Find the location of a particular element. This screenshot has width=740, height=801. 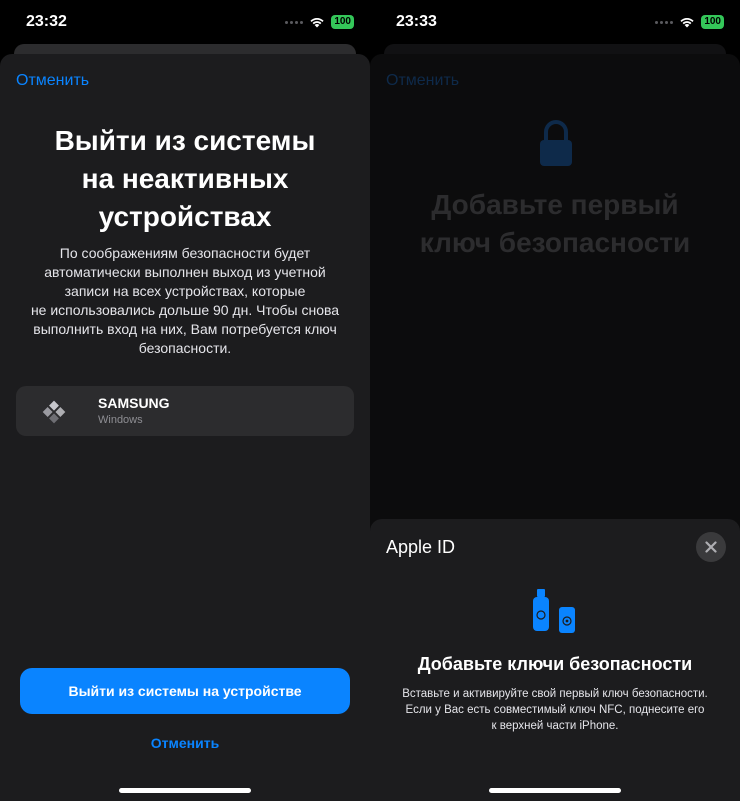

page-title: Добавьте первый ключ безопасности is located at coordinates (555, 224).